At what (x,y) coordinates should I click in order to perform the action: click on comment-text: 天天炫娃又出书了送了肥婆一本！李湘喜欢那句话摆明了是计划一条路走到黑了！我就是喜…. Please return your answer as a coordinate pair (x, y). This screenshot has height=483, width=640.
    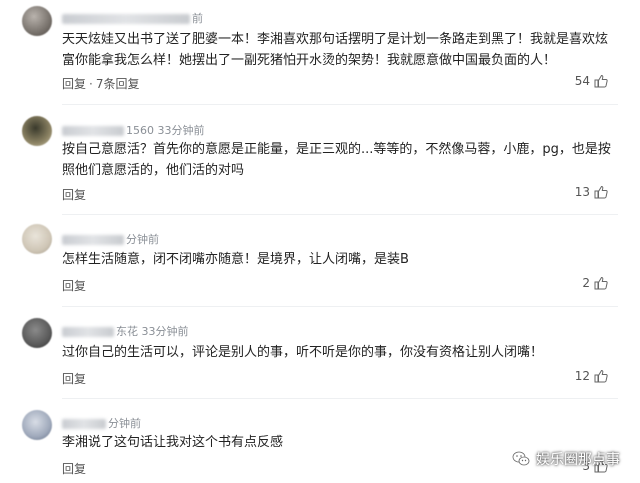
    Looking at the image, I should click on (335, 50).